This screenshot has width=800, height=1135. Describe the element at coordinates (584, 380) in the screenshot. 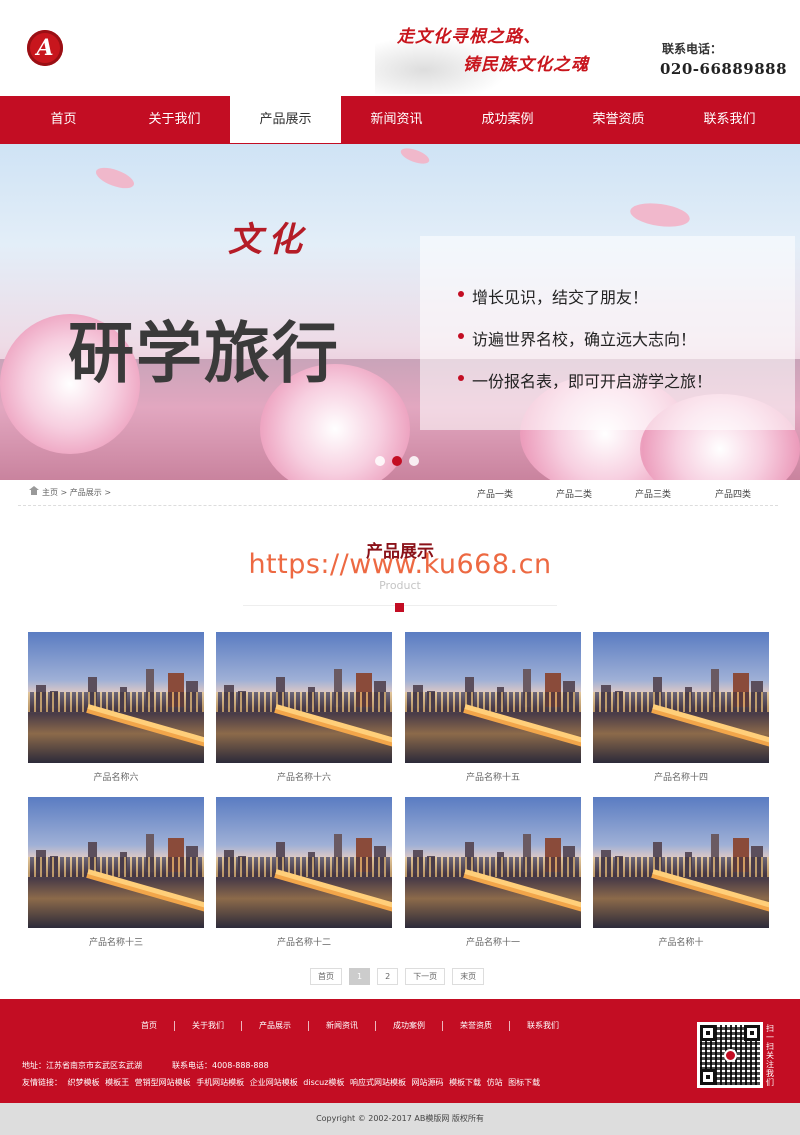

I see `banner-bullet: 一份报名表，即可开启游学之旅！` at that location.